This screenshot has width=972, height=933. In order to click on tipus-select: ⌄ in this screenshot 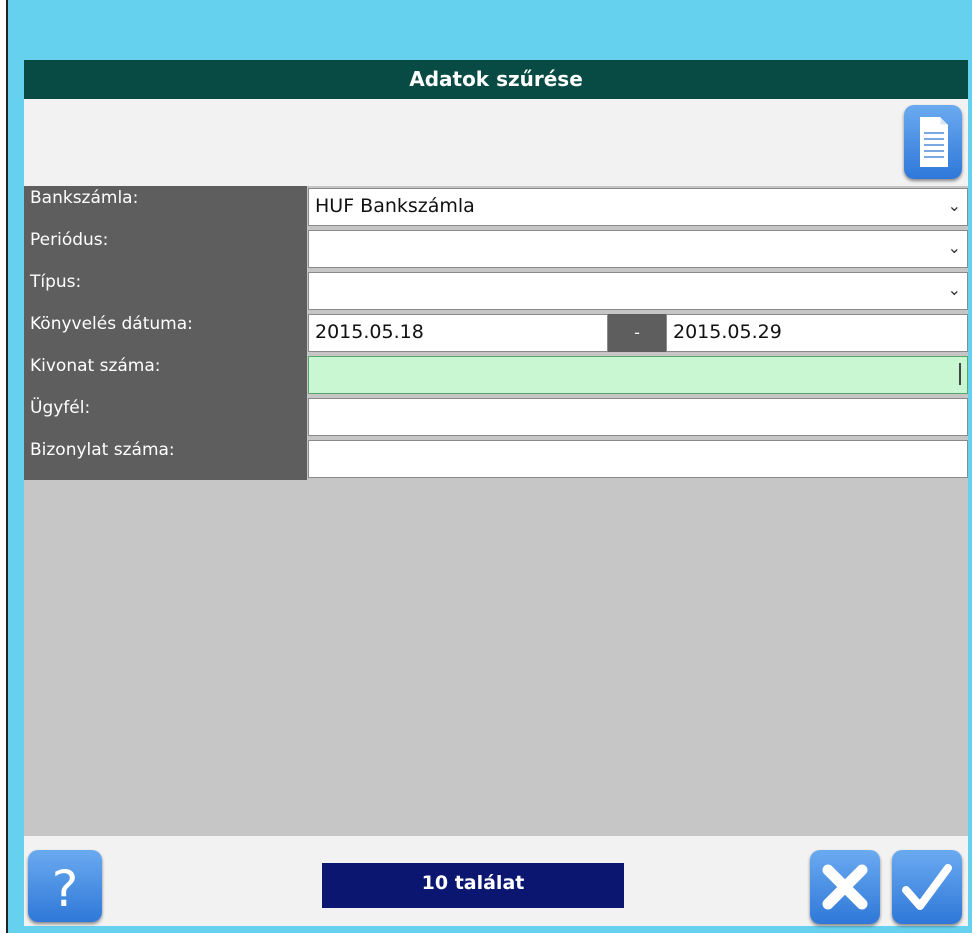, I will do `click(638, 291)`.